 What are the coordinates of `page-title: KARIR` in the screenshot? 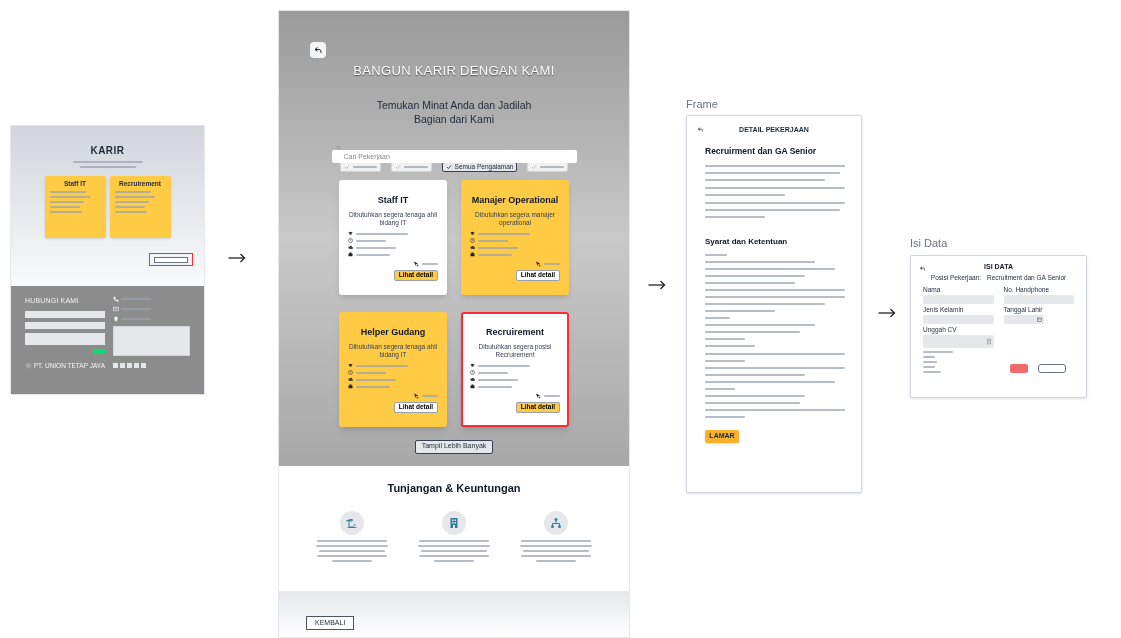 It's located at (107, 151).